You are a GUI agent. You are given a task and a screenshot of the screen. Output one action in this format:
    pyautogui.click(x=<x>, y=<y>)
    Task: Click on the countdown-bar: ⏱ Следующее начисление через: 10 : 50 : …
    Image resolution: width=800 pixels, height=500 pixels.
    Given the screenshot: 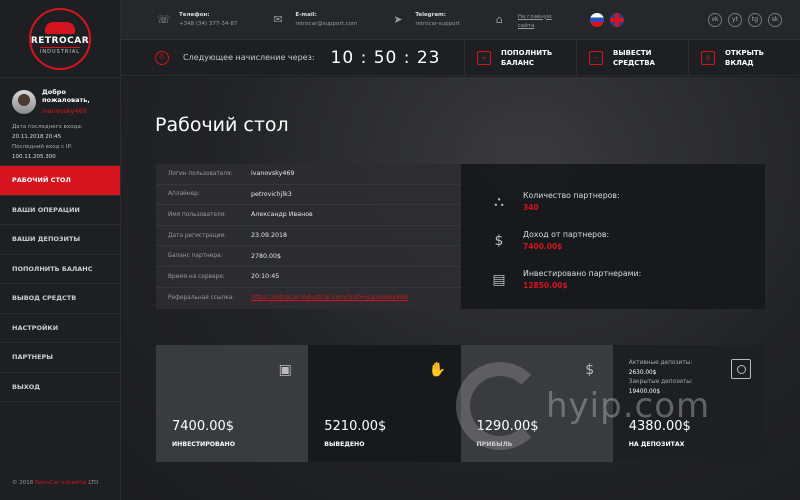 What is the action you would take?
    pyautogui.click(x=460, y=58)
    